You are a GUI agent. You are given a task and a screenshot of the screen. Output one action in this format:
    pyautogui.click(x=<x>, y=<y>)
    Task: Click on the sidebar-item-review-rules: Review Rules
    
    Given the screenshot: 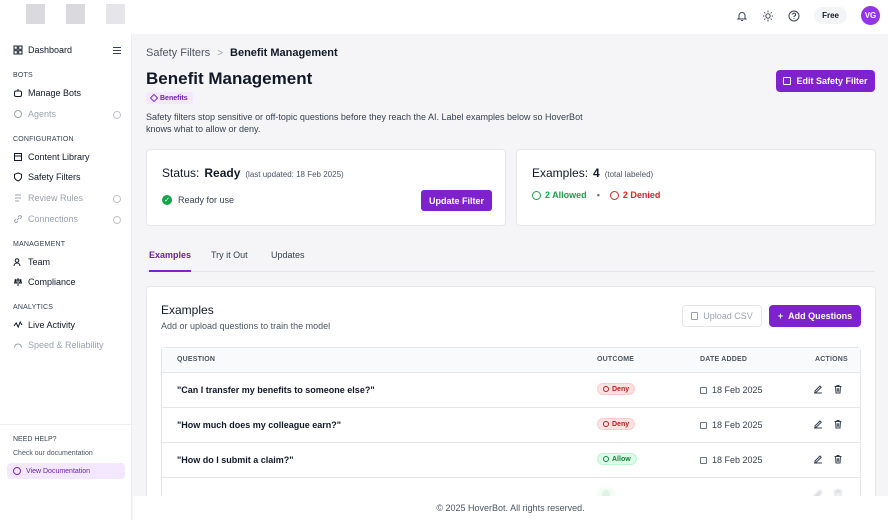 What is the action you would take?
    pyautogui.click(x=48, y=198)
    